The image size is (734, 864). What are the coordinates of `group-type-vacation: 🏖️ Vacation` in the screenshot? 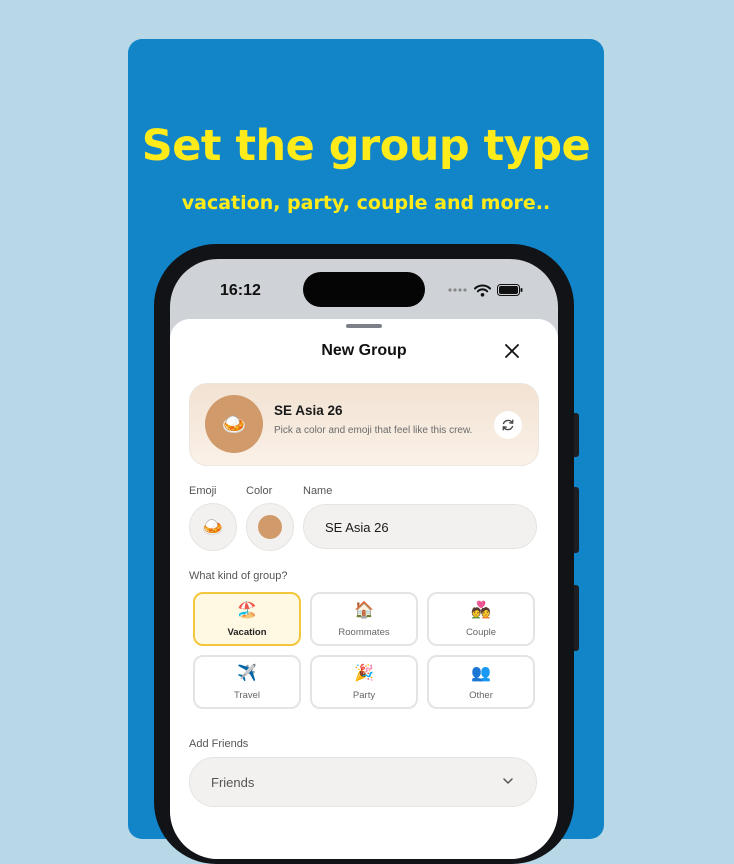 It's located at (247, 619).